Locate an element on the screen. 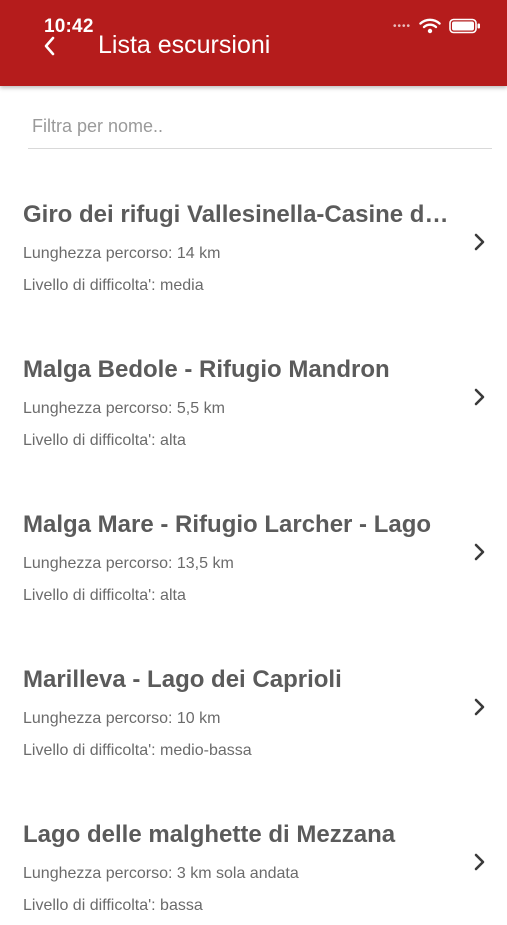 This screenshot has width=507, height=925. excursion-name: Malga Bedole - Rifugio Mandron is located at coordinates (206, 369).